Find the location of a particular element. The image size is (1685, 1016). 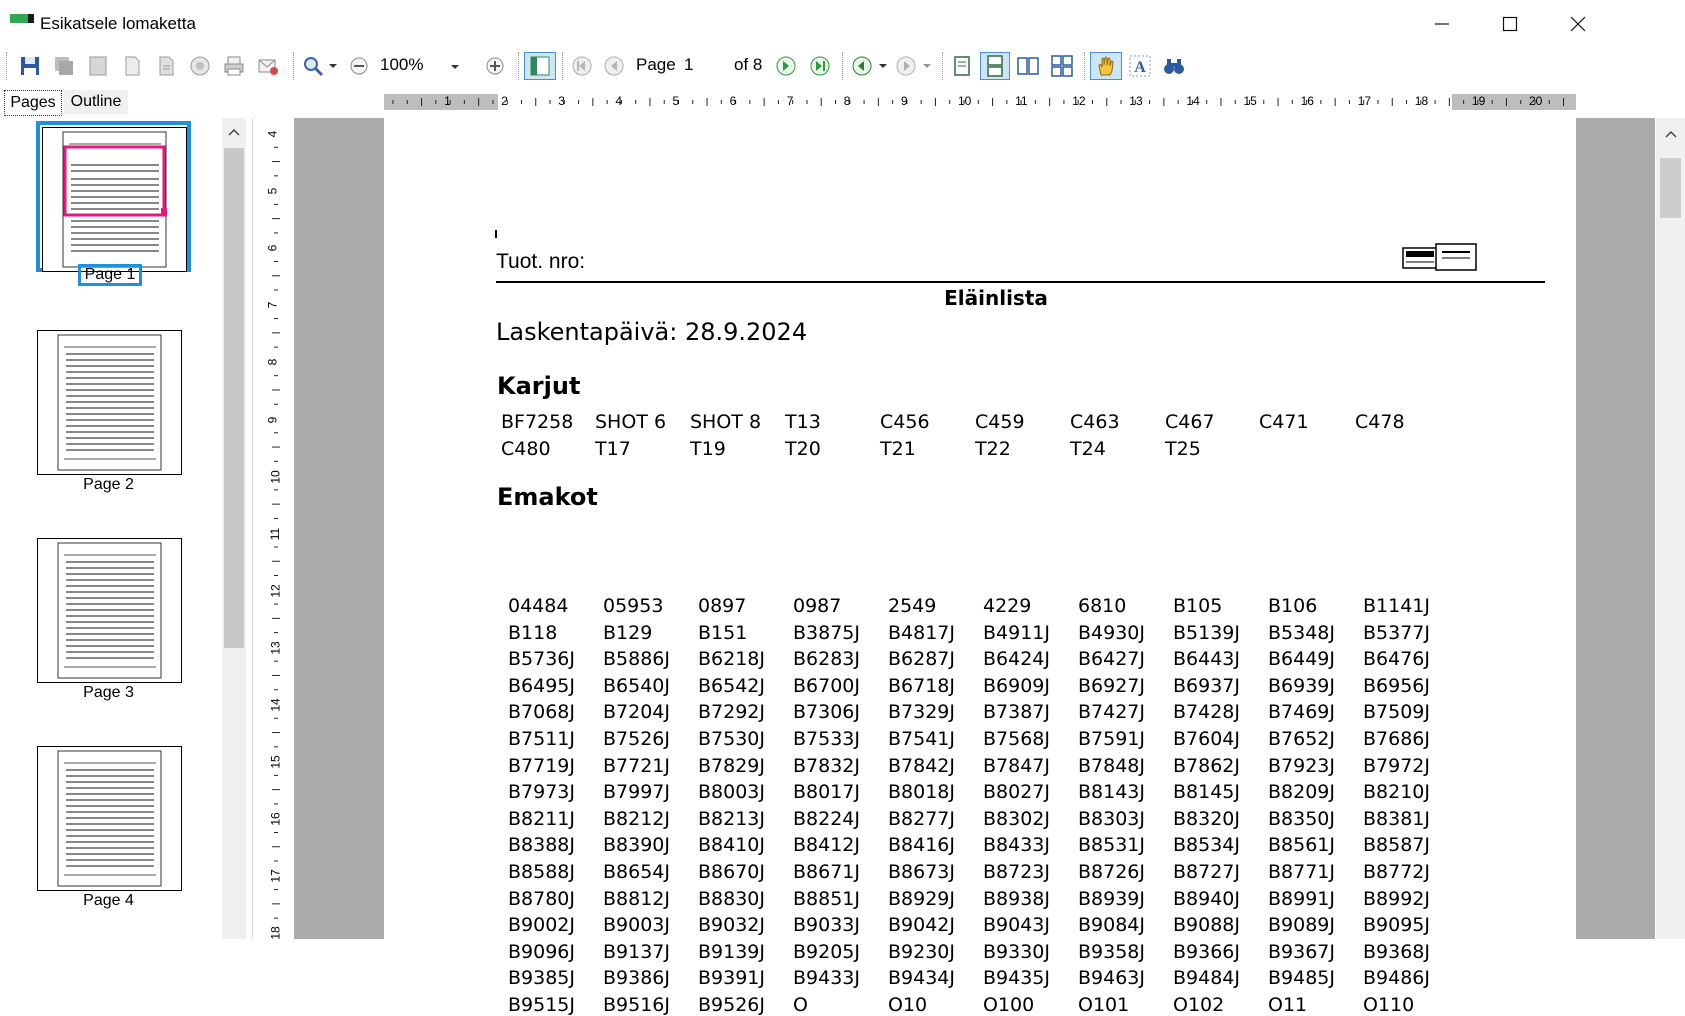

export-button is located at coordinates (166, 66).